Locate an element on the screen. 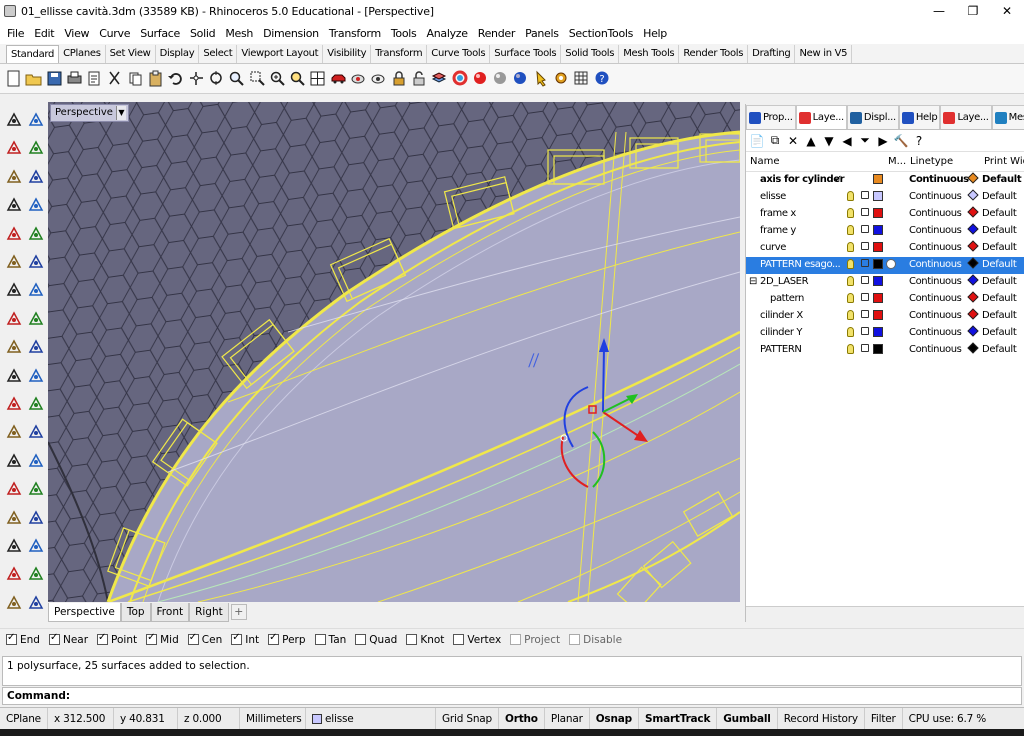 This screenshot has width=1024, height=736. viewport-tab-top: Top is located at coordinates (135, 612).